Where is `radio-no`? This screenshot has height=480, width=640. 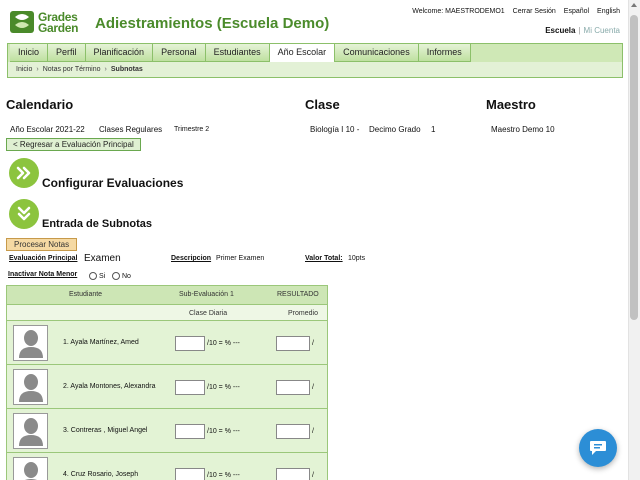
radio-no is located at coordinates (116, 276).